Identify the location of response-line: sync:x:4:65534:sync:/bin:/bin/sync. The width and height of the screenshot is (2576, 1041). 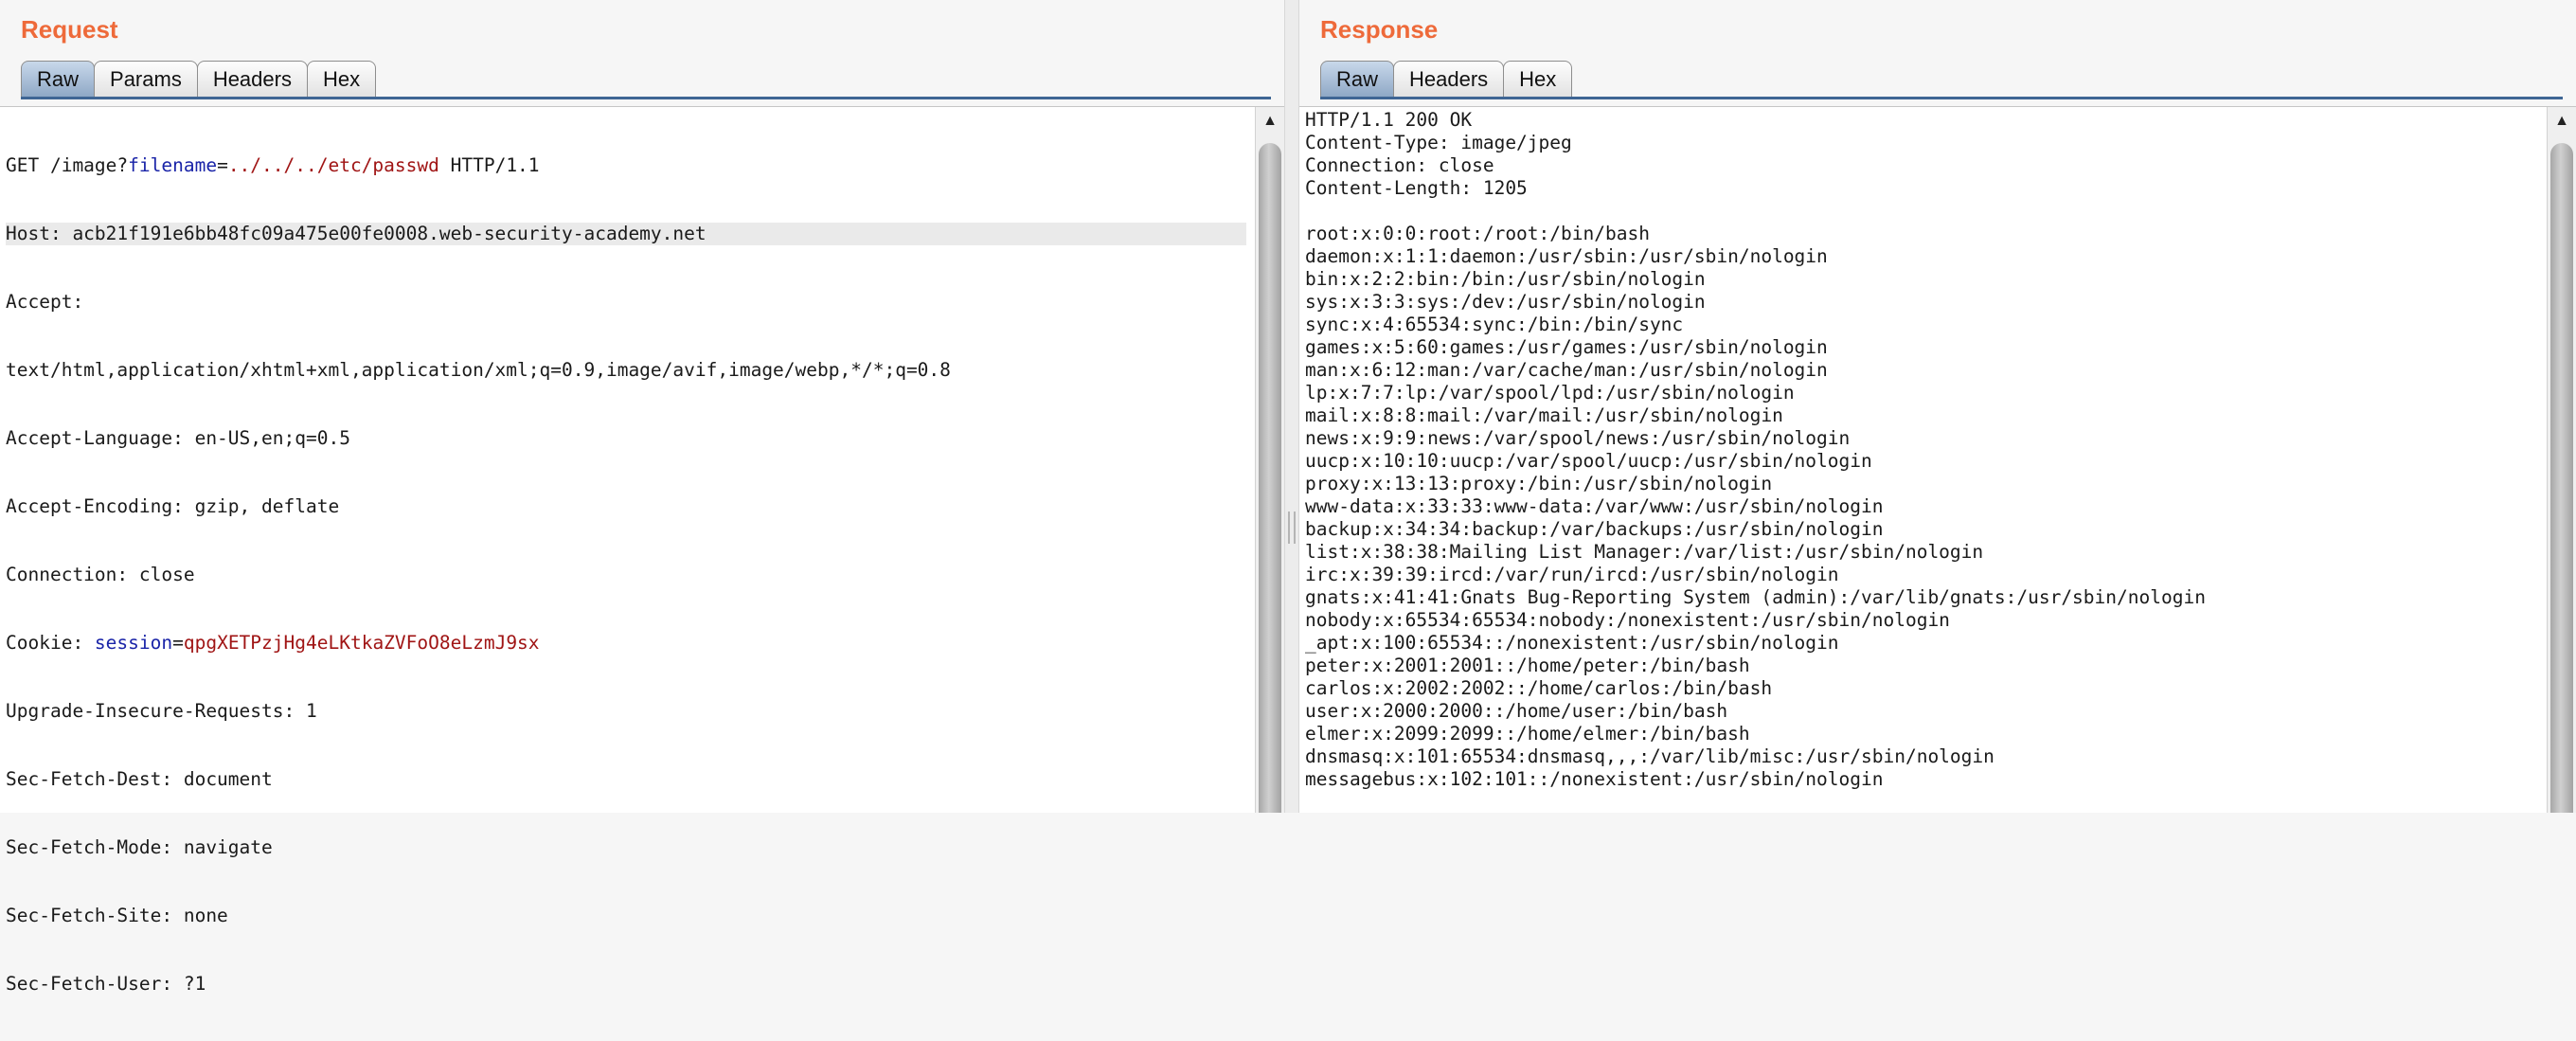
(1494, 325).